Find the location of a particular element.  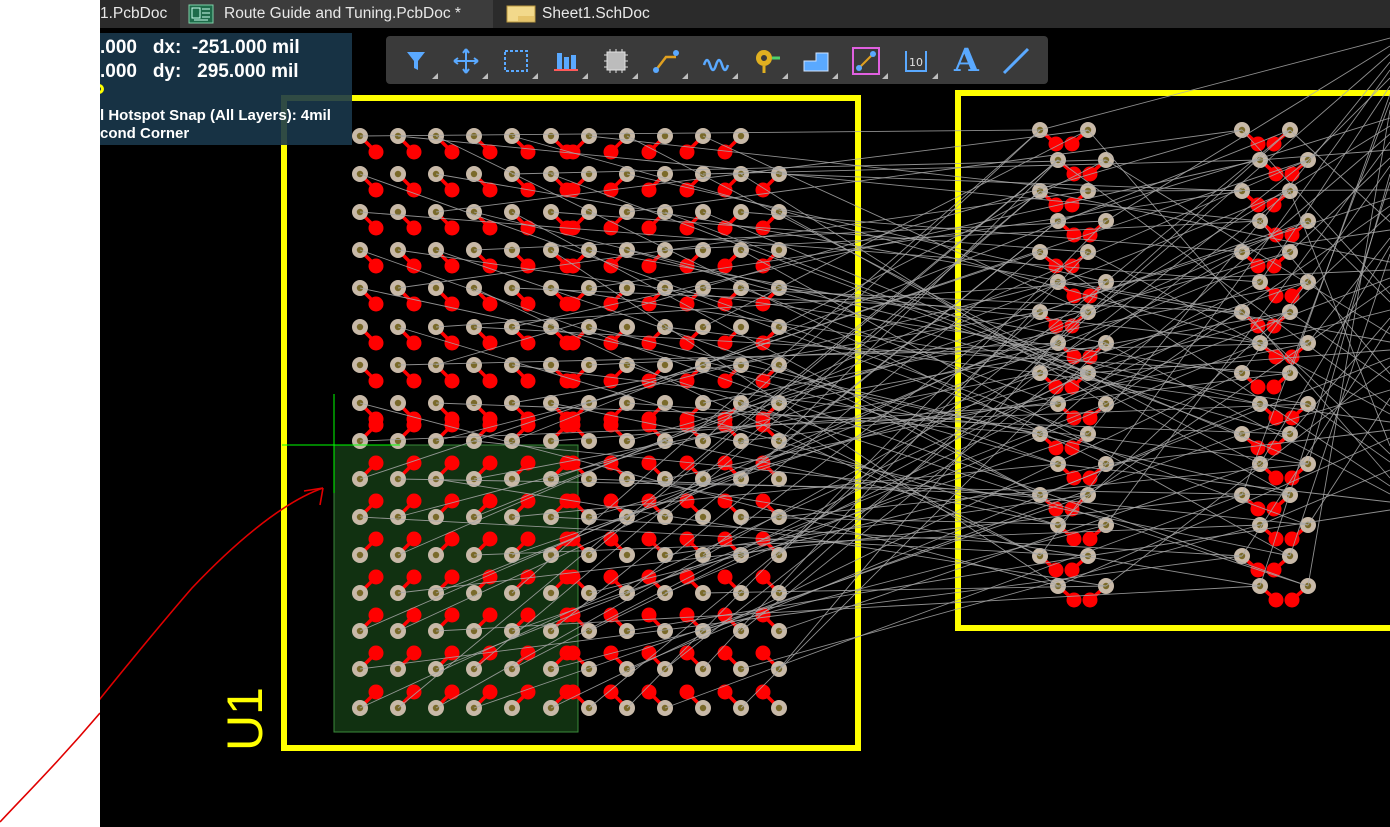

annotation-margin is located at coordinates (50, 413).